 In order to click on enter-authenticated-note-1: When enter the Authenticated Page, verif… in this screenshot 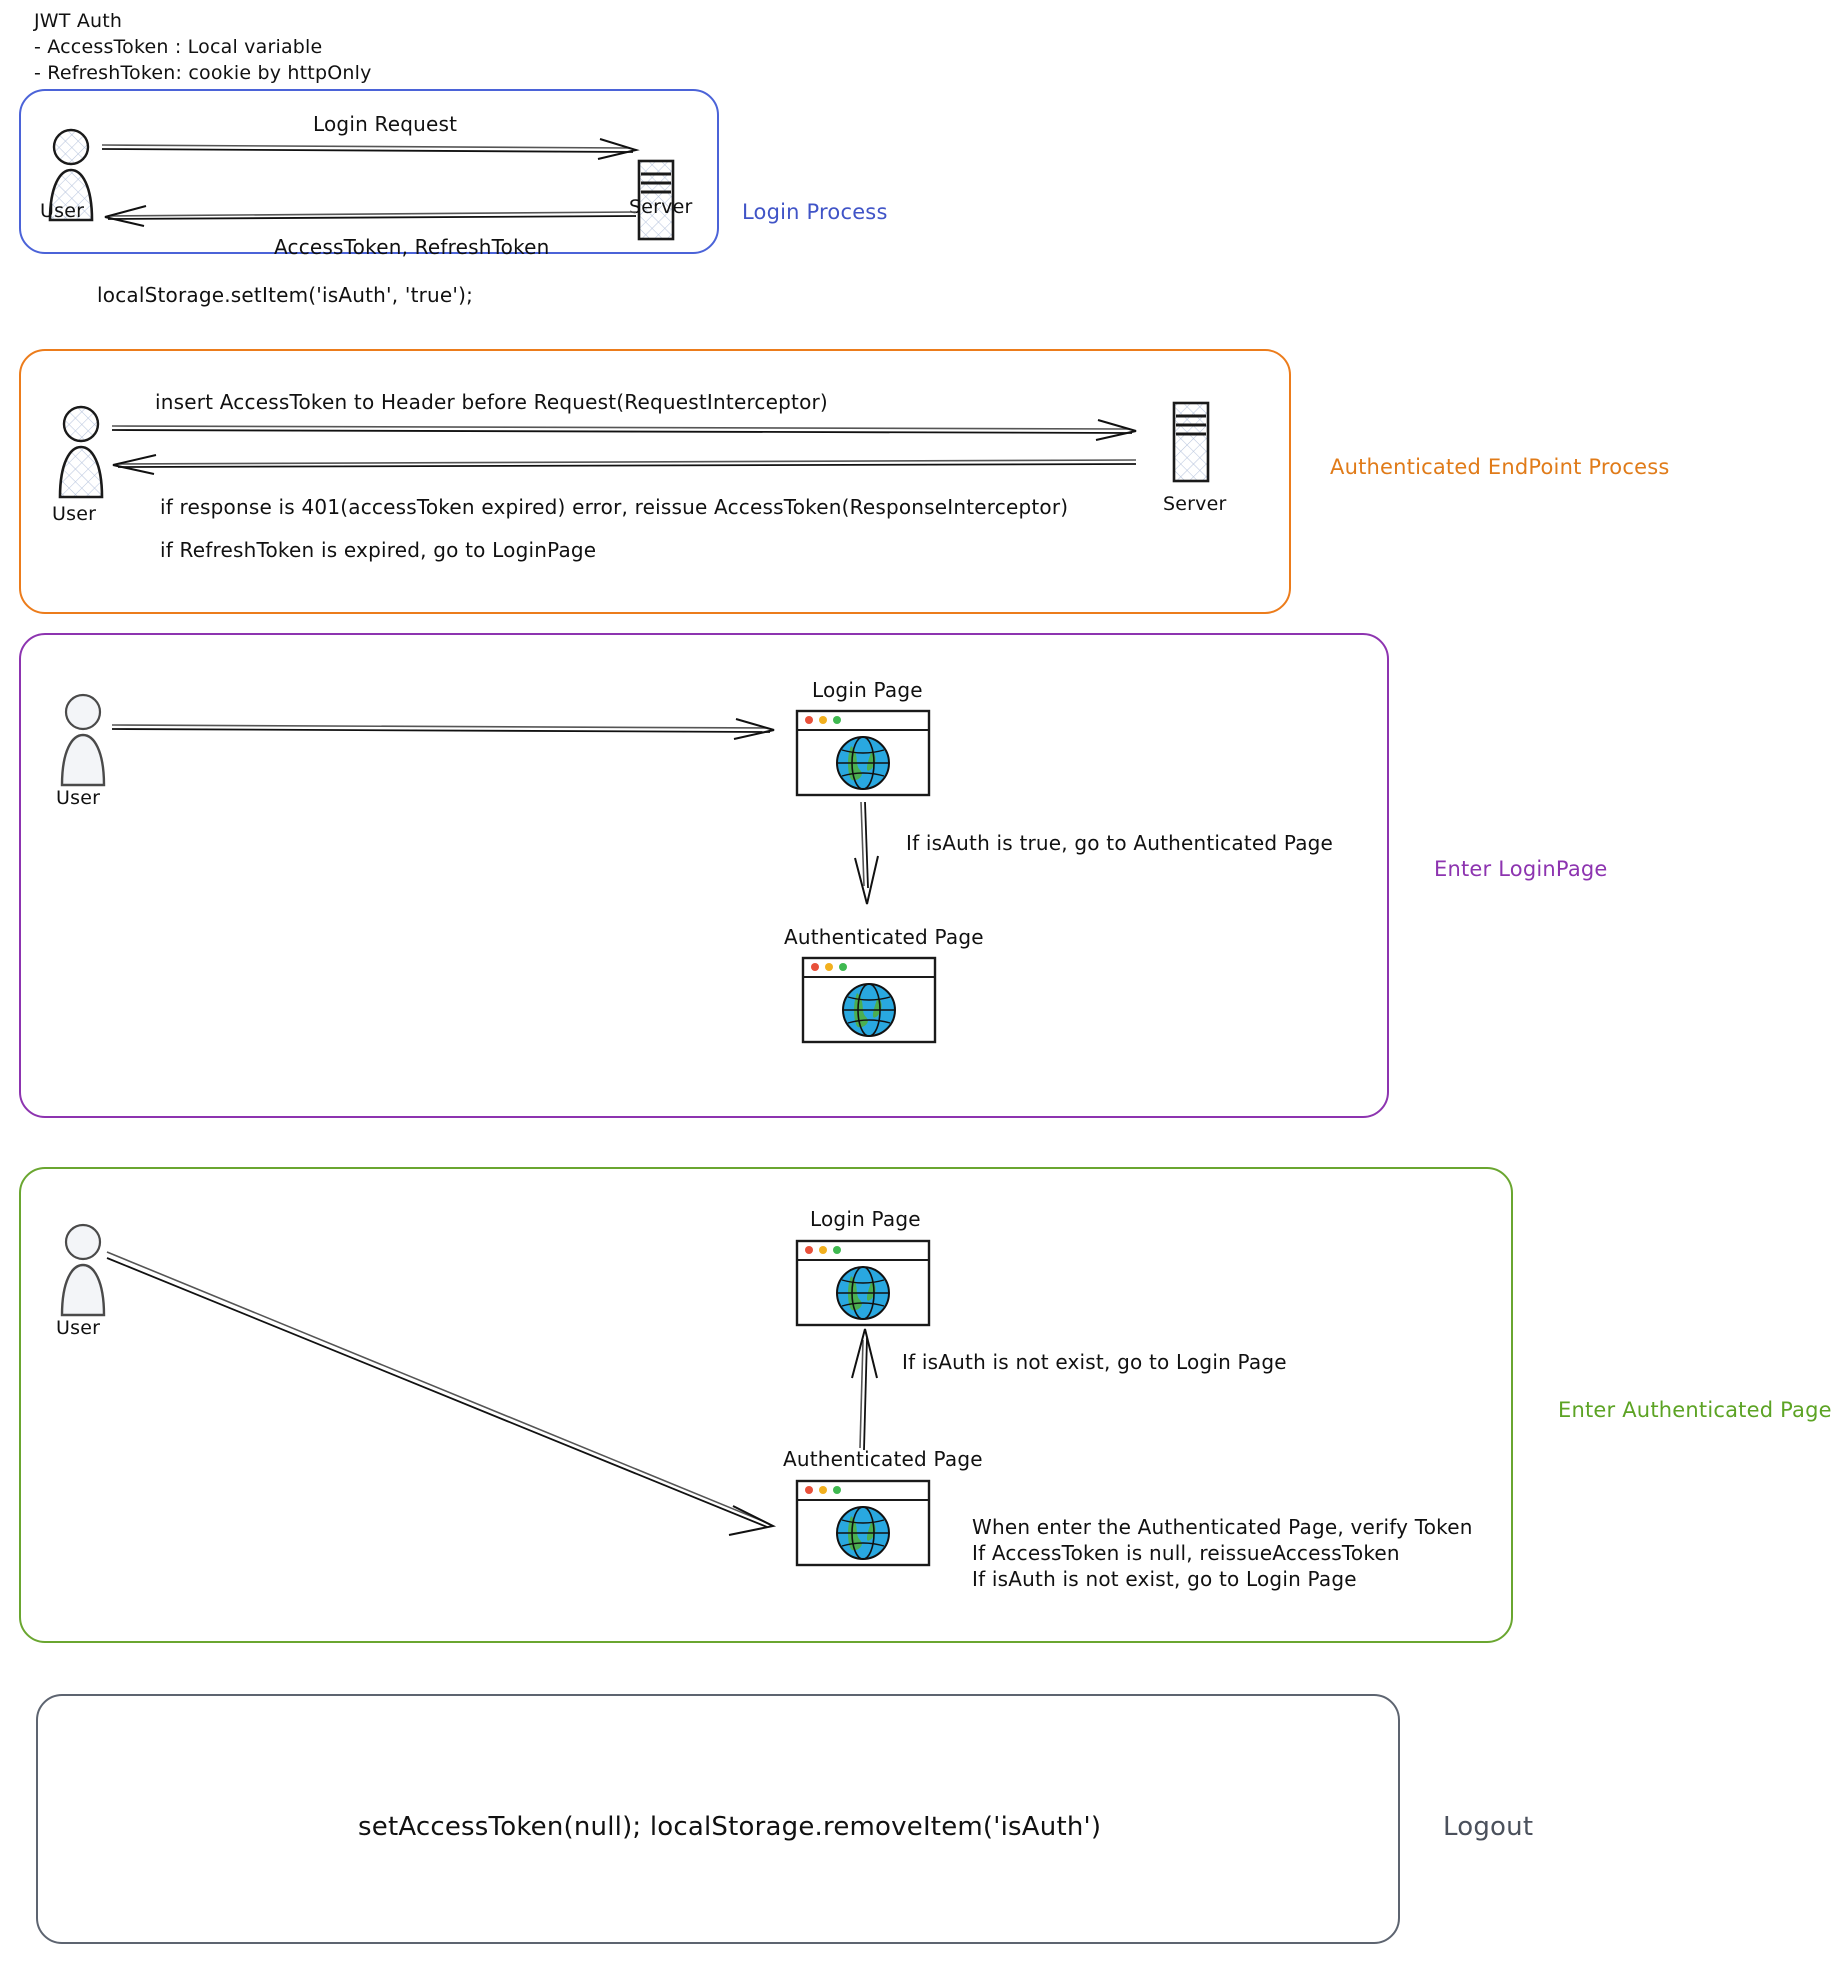, I will do `click(1222, 1527)`.